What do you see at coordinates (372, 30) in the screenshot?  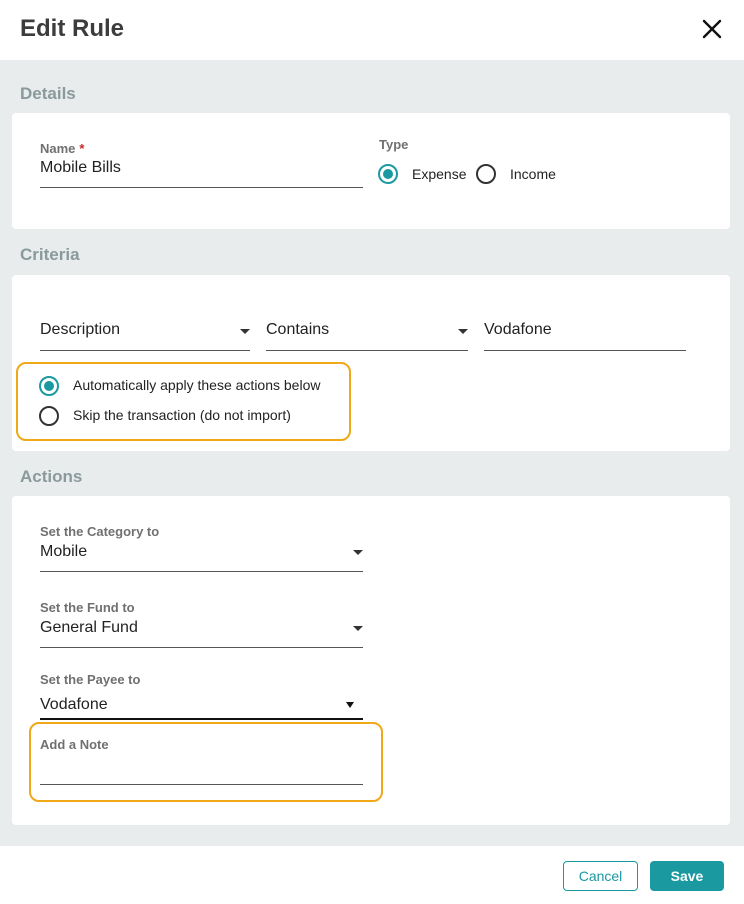 I see `dialog-header: Edit Rule` at bounding box center [372, 30].